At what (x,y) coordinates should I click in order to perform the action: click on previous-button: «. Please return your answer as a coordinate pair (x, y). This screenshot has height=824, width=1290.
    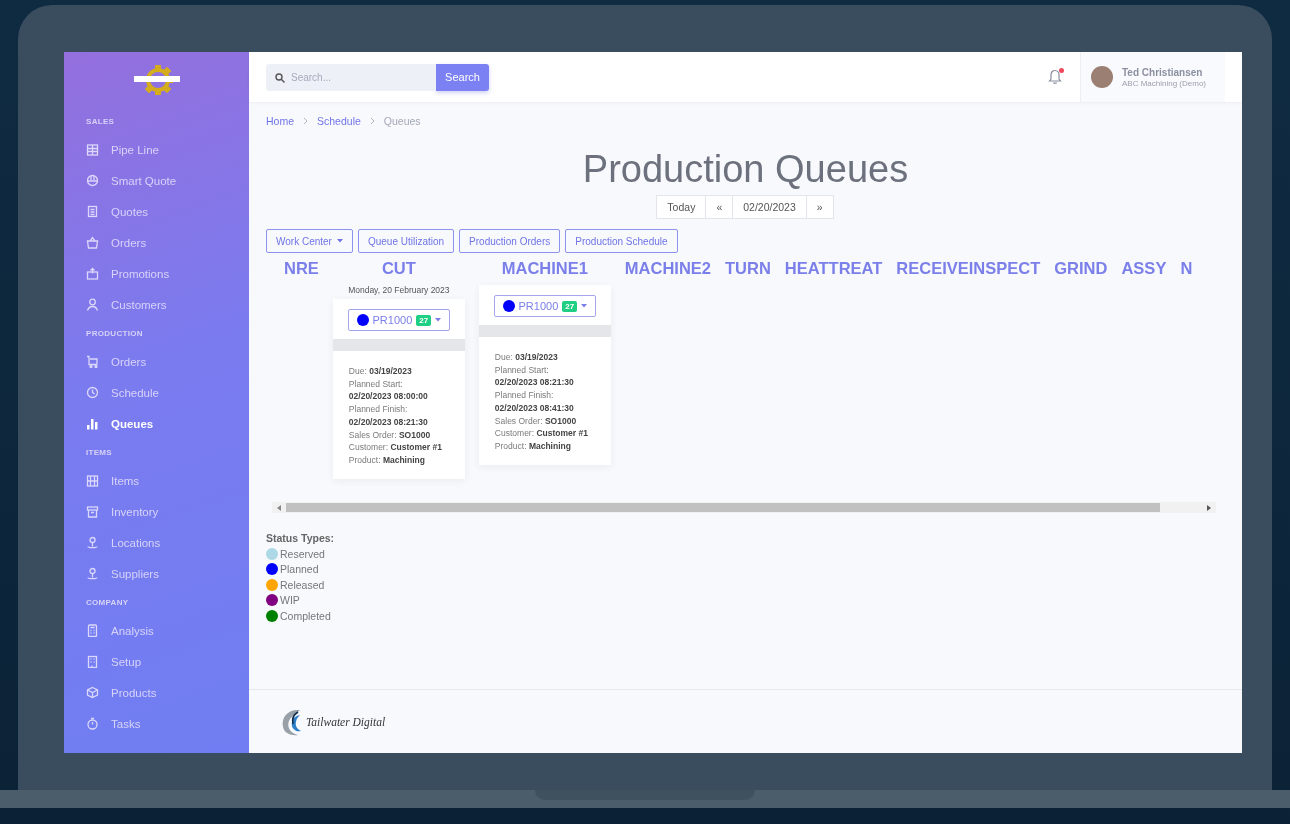
    Looking at the image, I should click on (719, 207).